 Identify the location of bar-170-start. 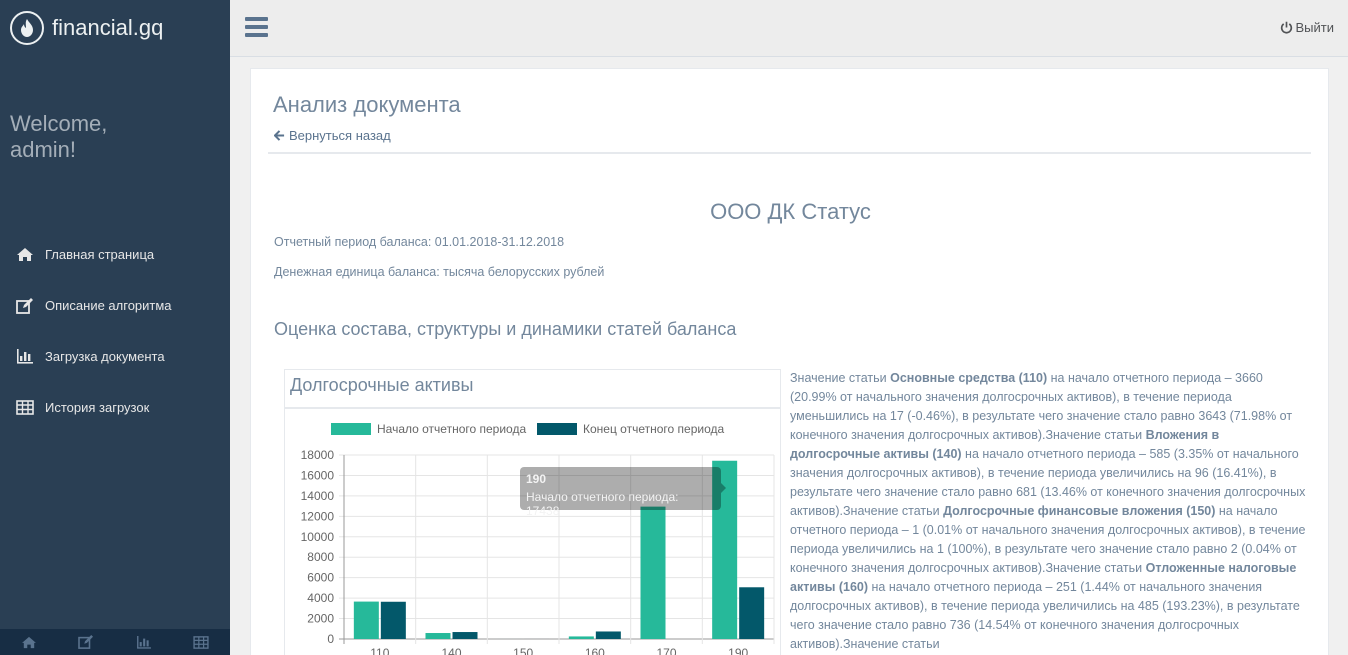
(653, 572).